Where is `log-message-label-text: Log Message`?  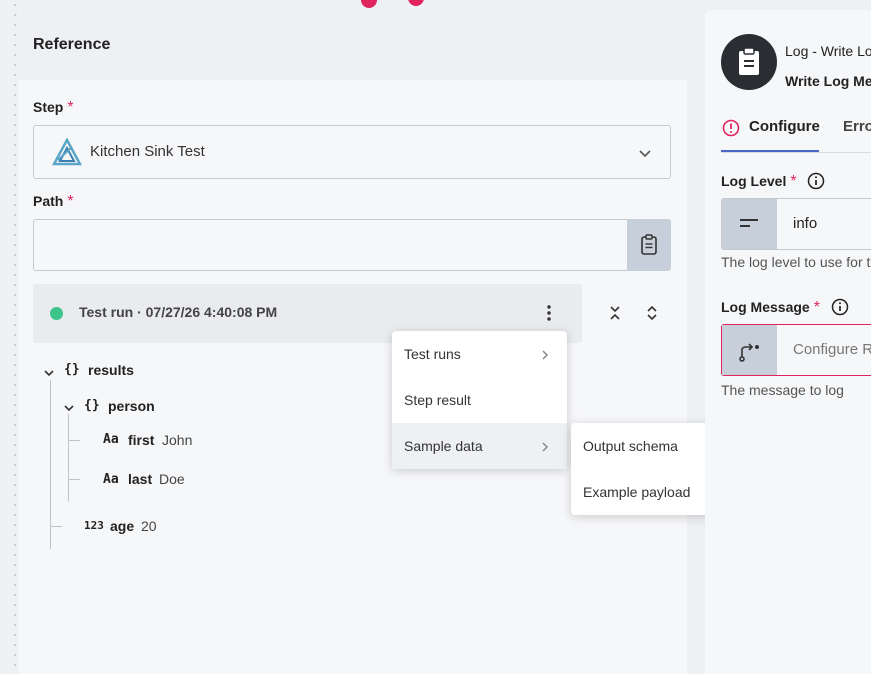 log-message-label-text: Log Message is located at coordinates (765, 307).